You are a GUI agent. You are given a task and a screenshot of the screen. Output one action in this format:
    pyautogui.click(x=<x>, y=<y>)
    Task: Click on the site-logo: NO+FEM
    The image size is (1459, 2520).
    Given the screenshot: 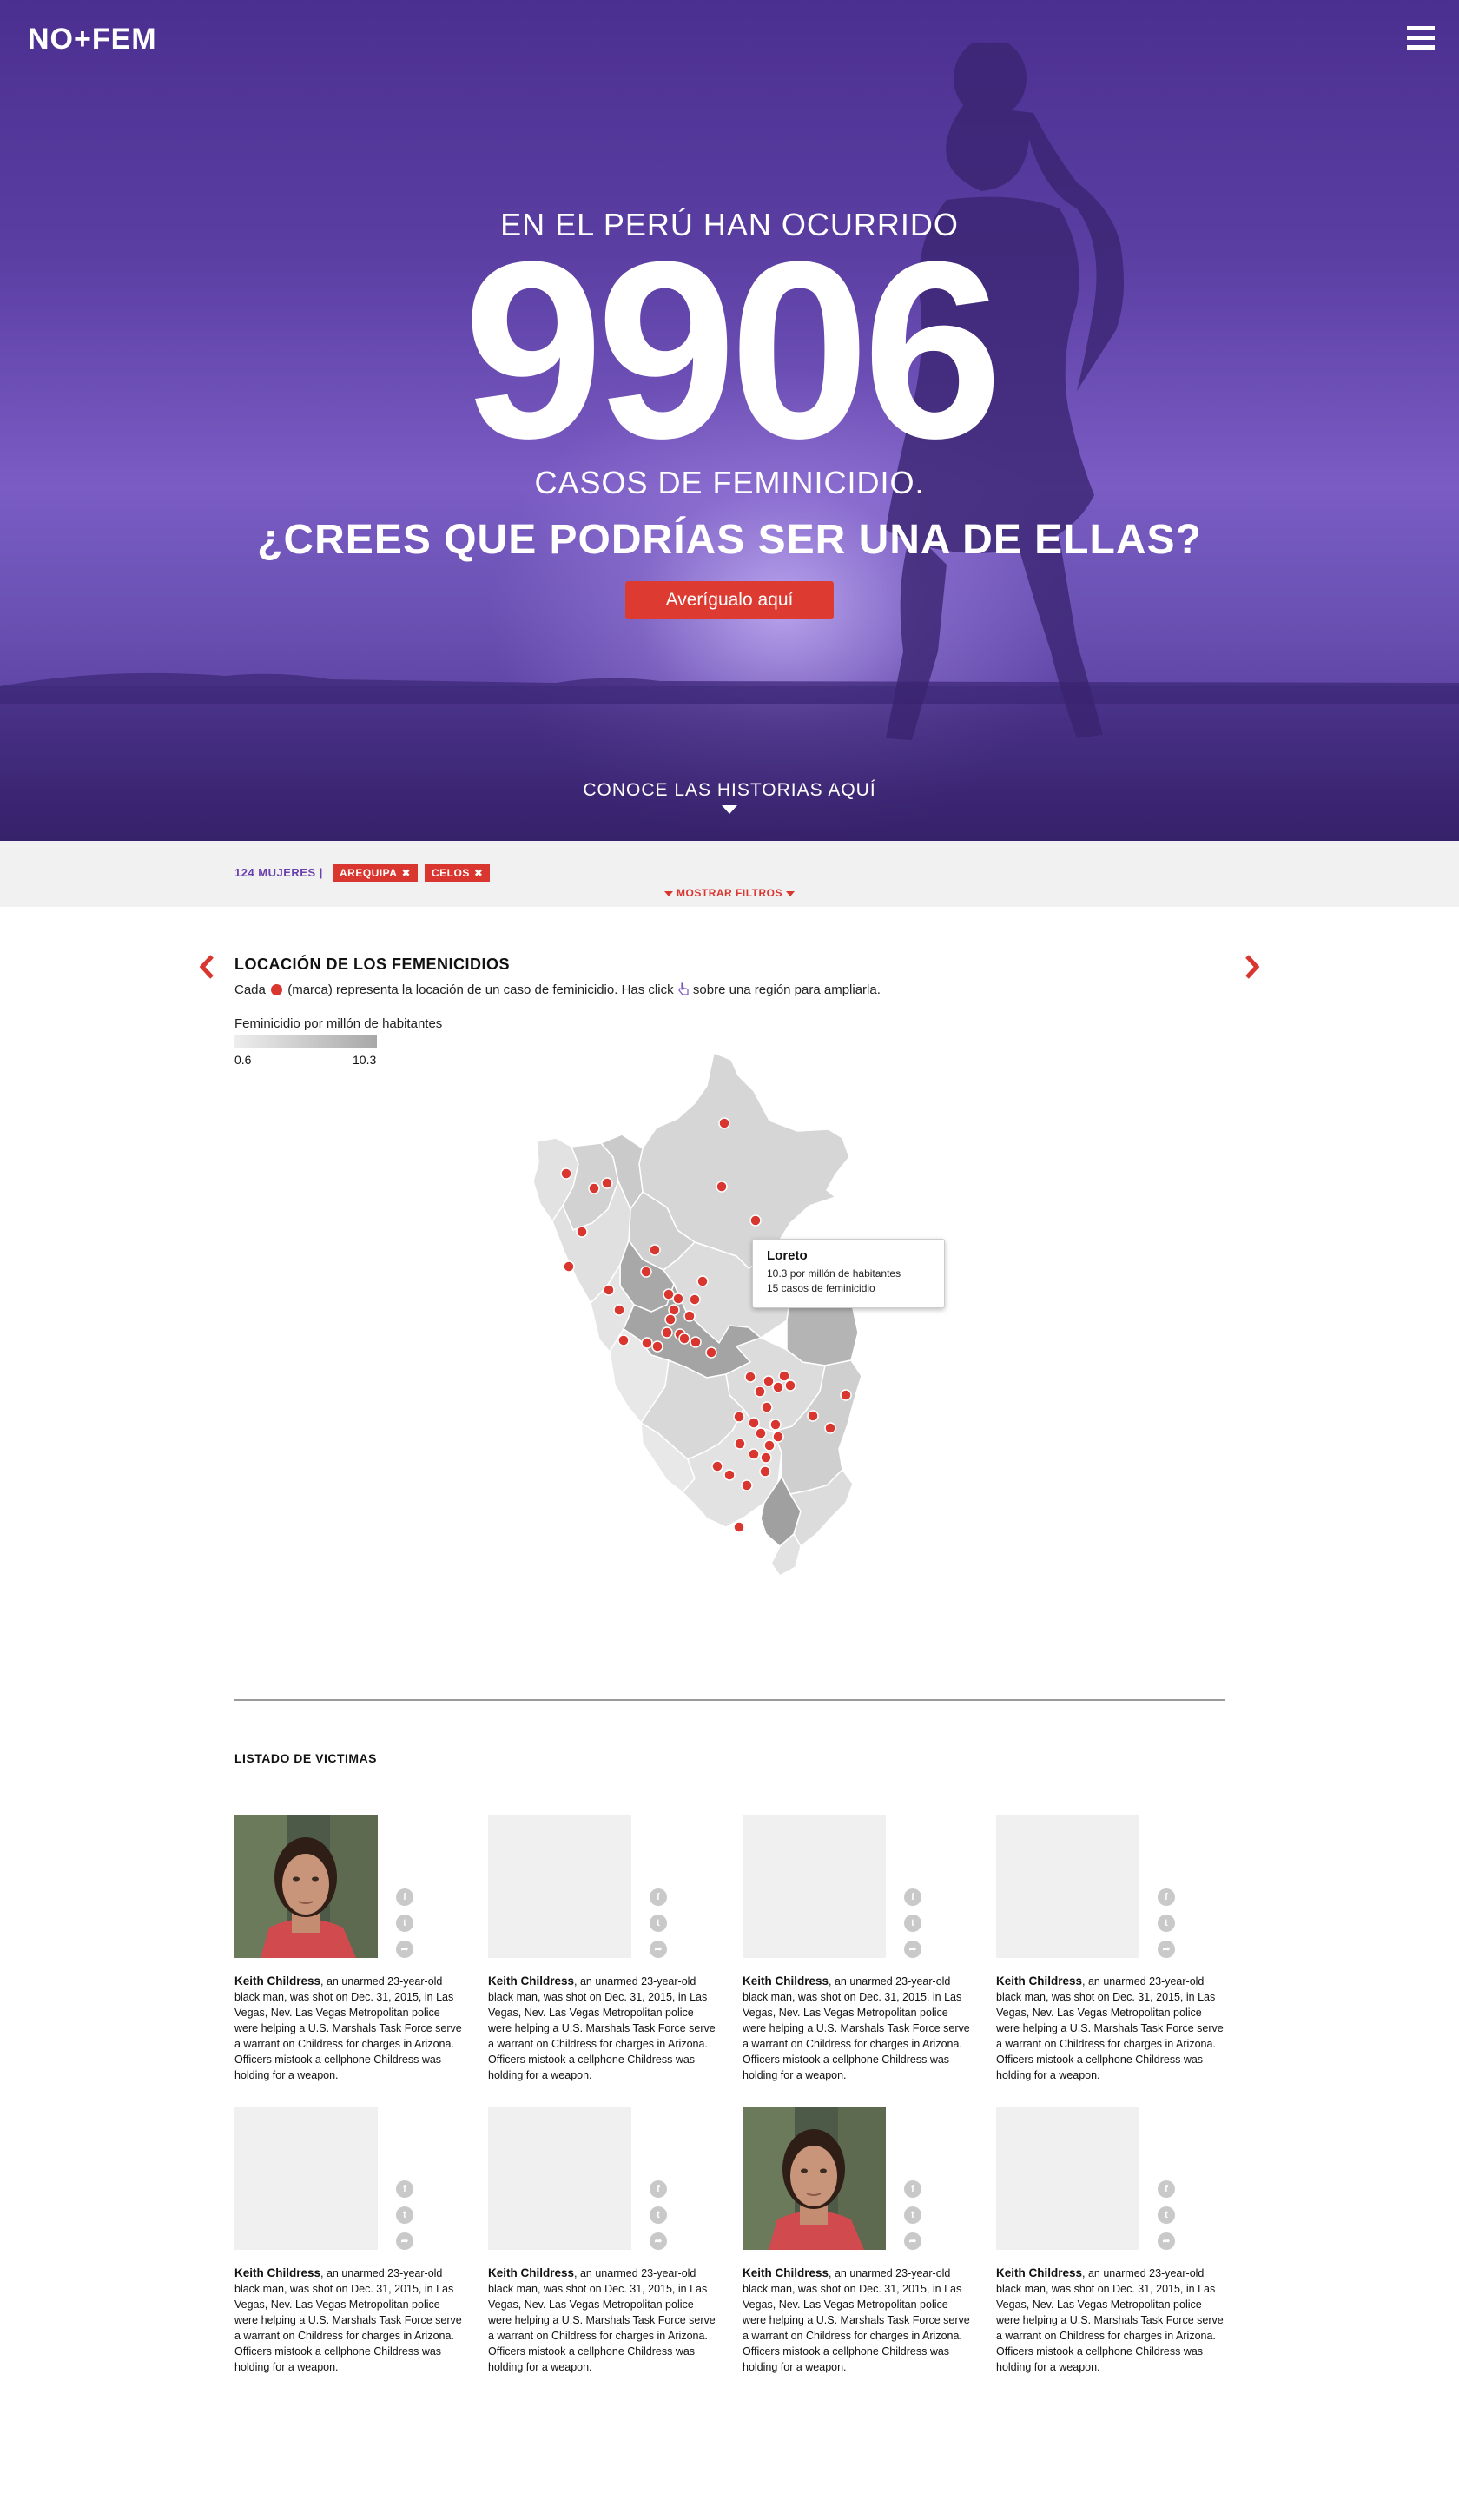 What is the action you would take?
    pyautogui.click(x=92, y=39)
    